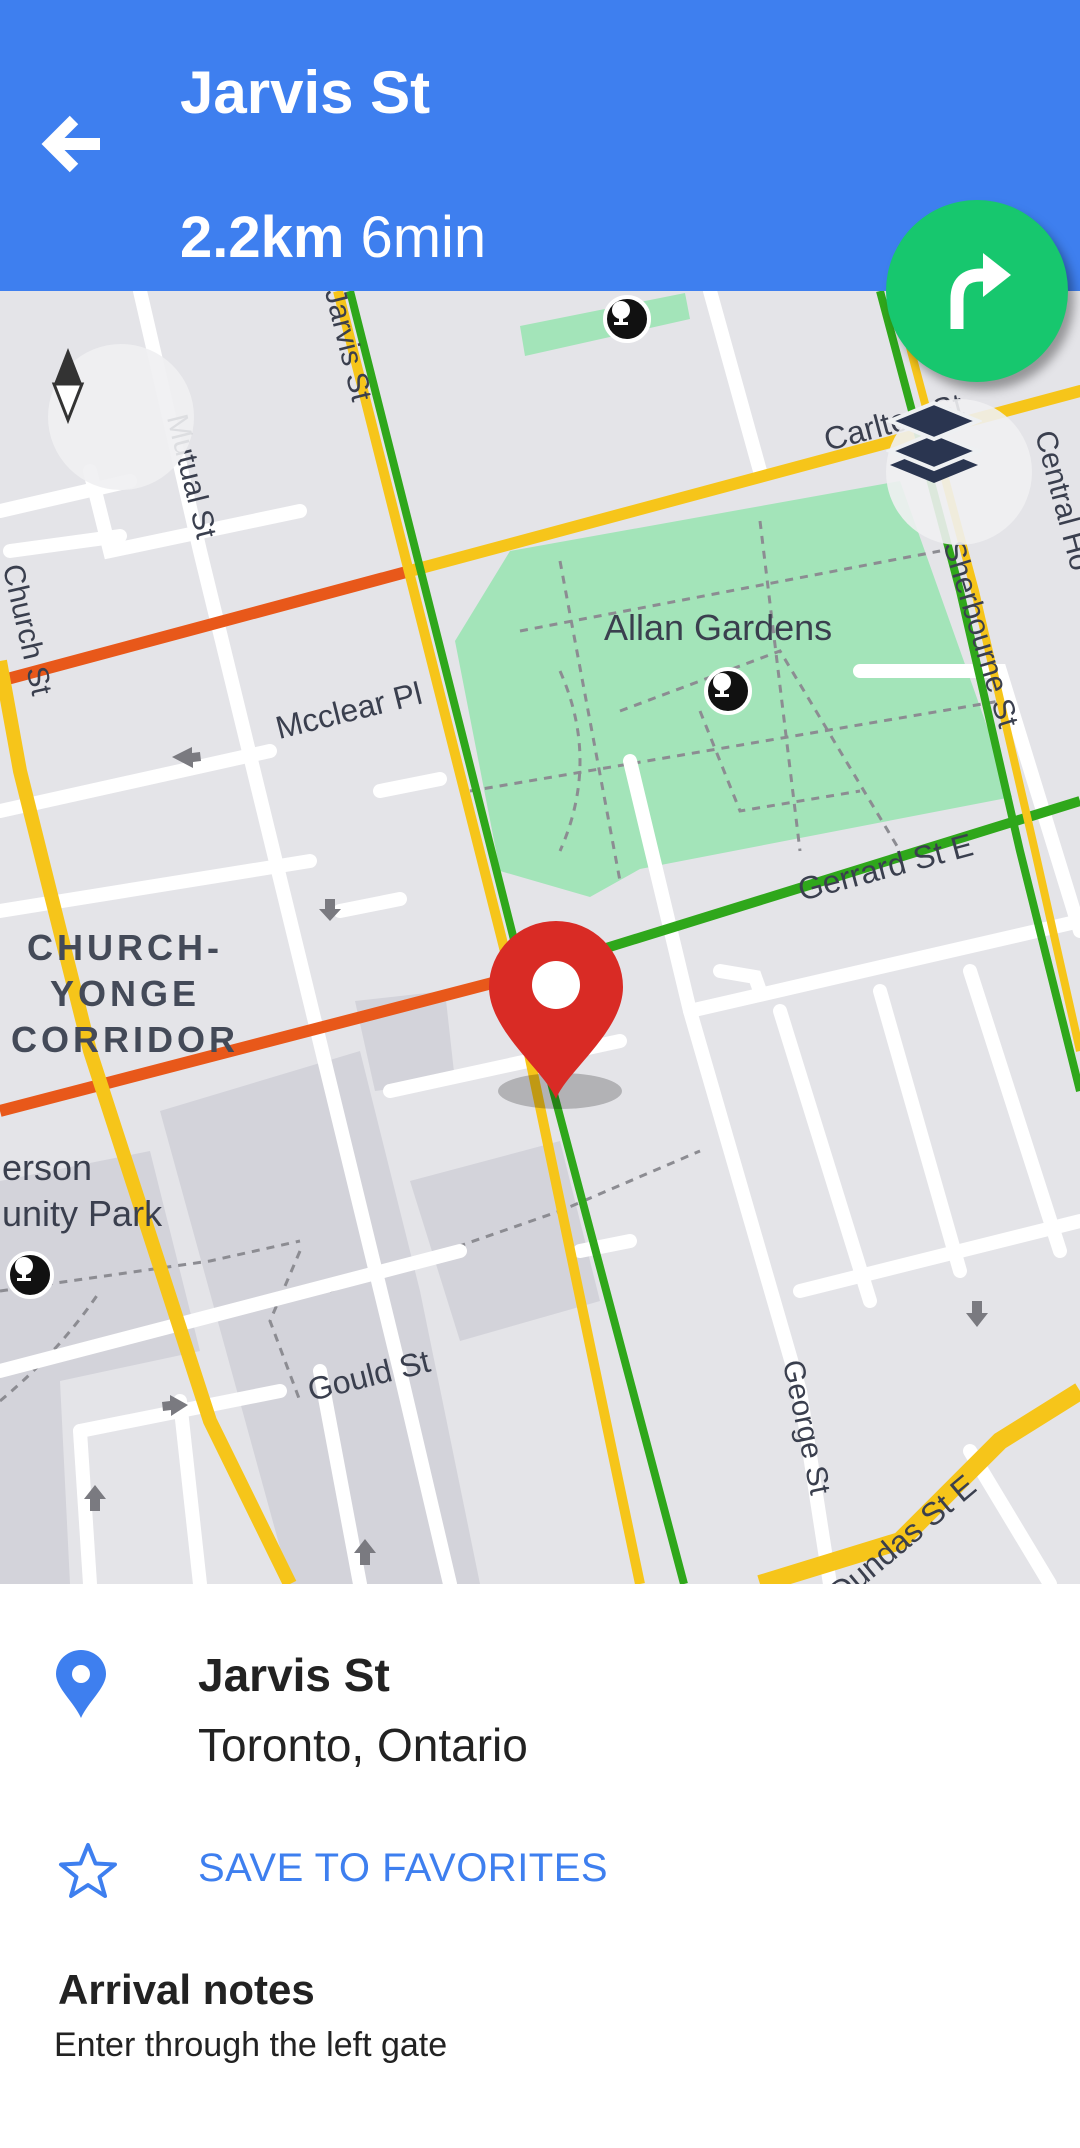  What do you see at coordinates (125, 1039) in the screenshot?
I see `district-label-line3: CORRIDOR` at bounding box center [125, 1039].